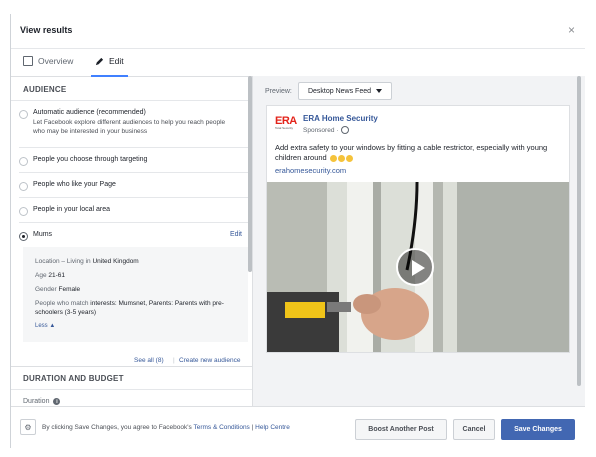  Describe the element at coordinates (87, 261) in the screenshot. I see `location-detail: Location – Living in United Kingdom` at that location.